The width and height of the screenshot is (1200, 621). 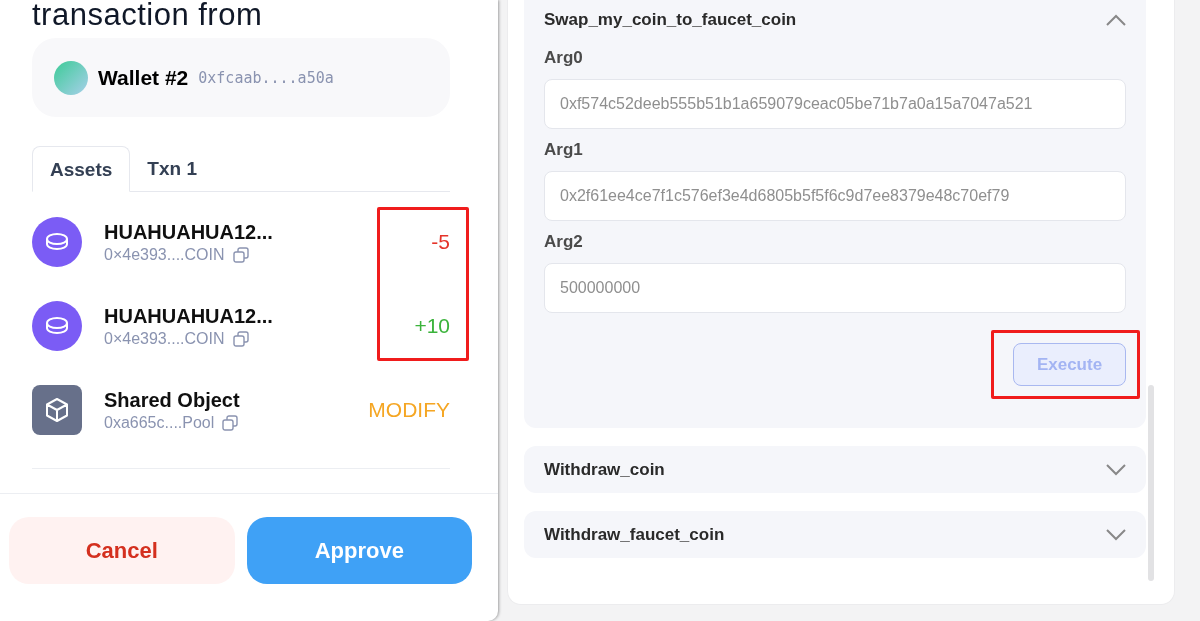 I want to click on function-name: Swap_my_coin_to_faucet_coin, so click(x=670, y=20).